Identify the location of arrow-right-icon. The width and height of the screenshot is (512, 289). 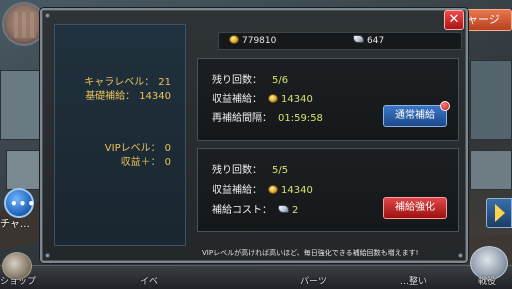
(500, 213).